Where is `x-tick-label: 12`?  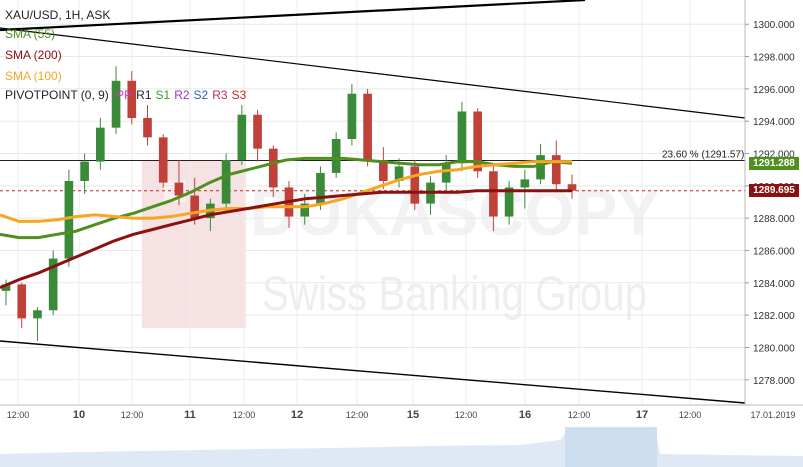 x-tick-label: 12 is located at coordinates (297, 415).